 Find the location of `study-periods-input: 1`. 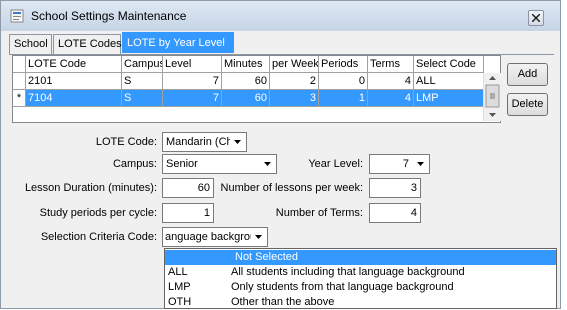

study-periods-input: 1 is located at coordinates (188, 213).